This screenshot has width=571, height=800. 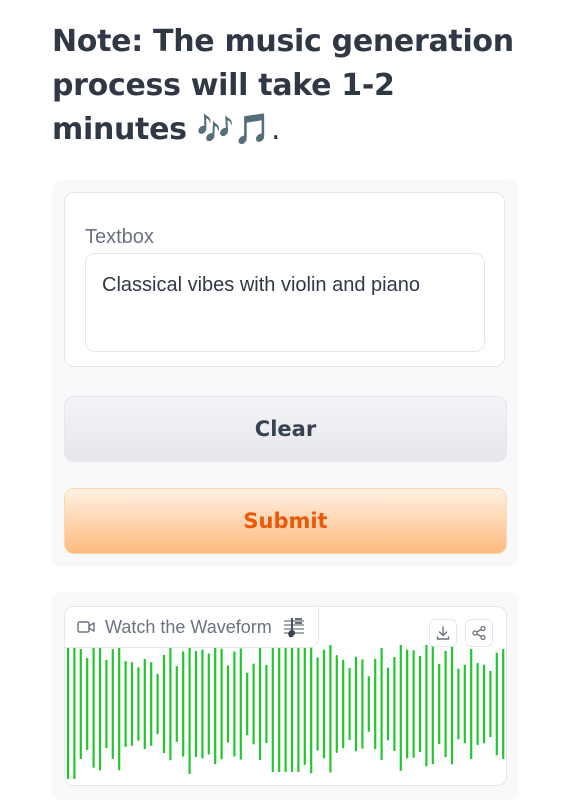 I want to click on share-button, so click(x=479, y=633).